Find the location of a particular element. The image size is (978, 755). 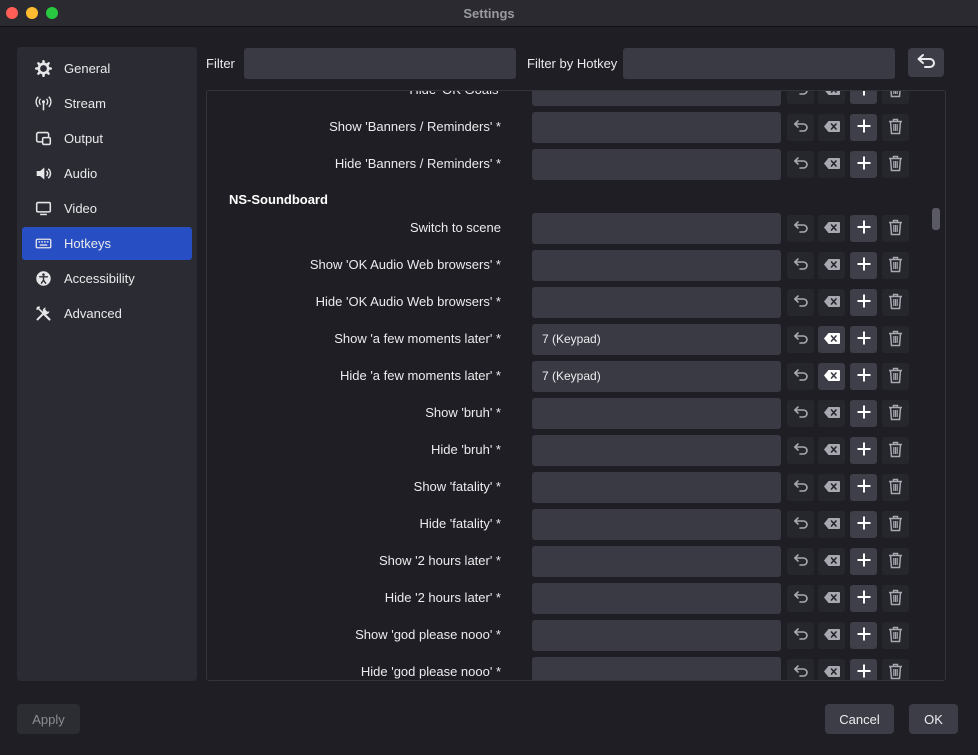

sidebar-item-accessibility: Accessibility is located at coordinates (107, 278).